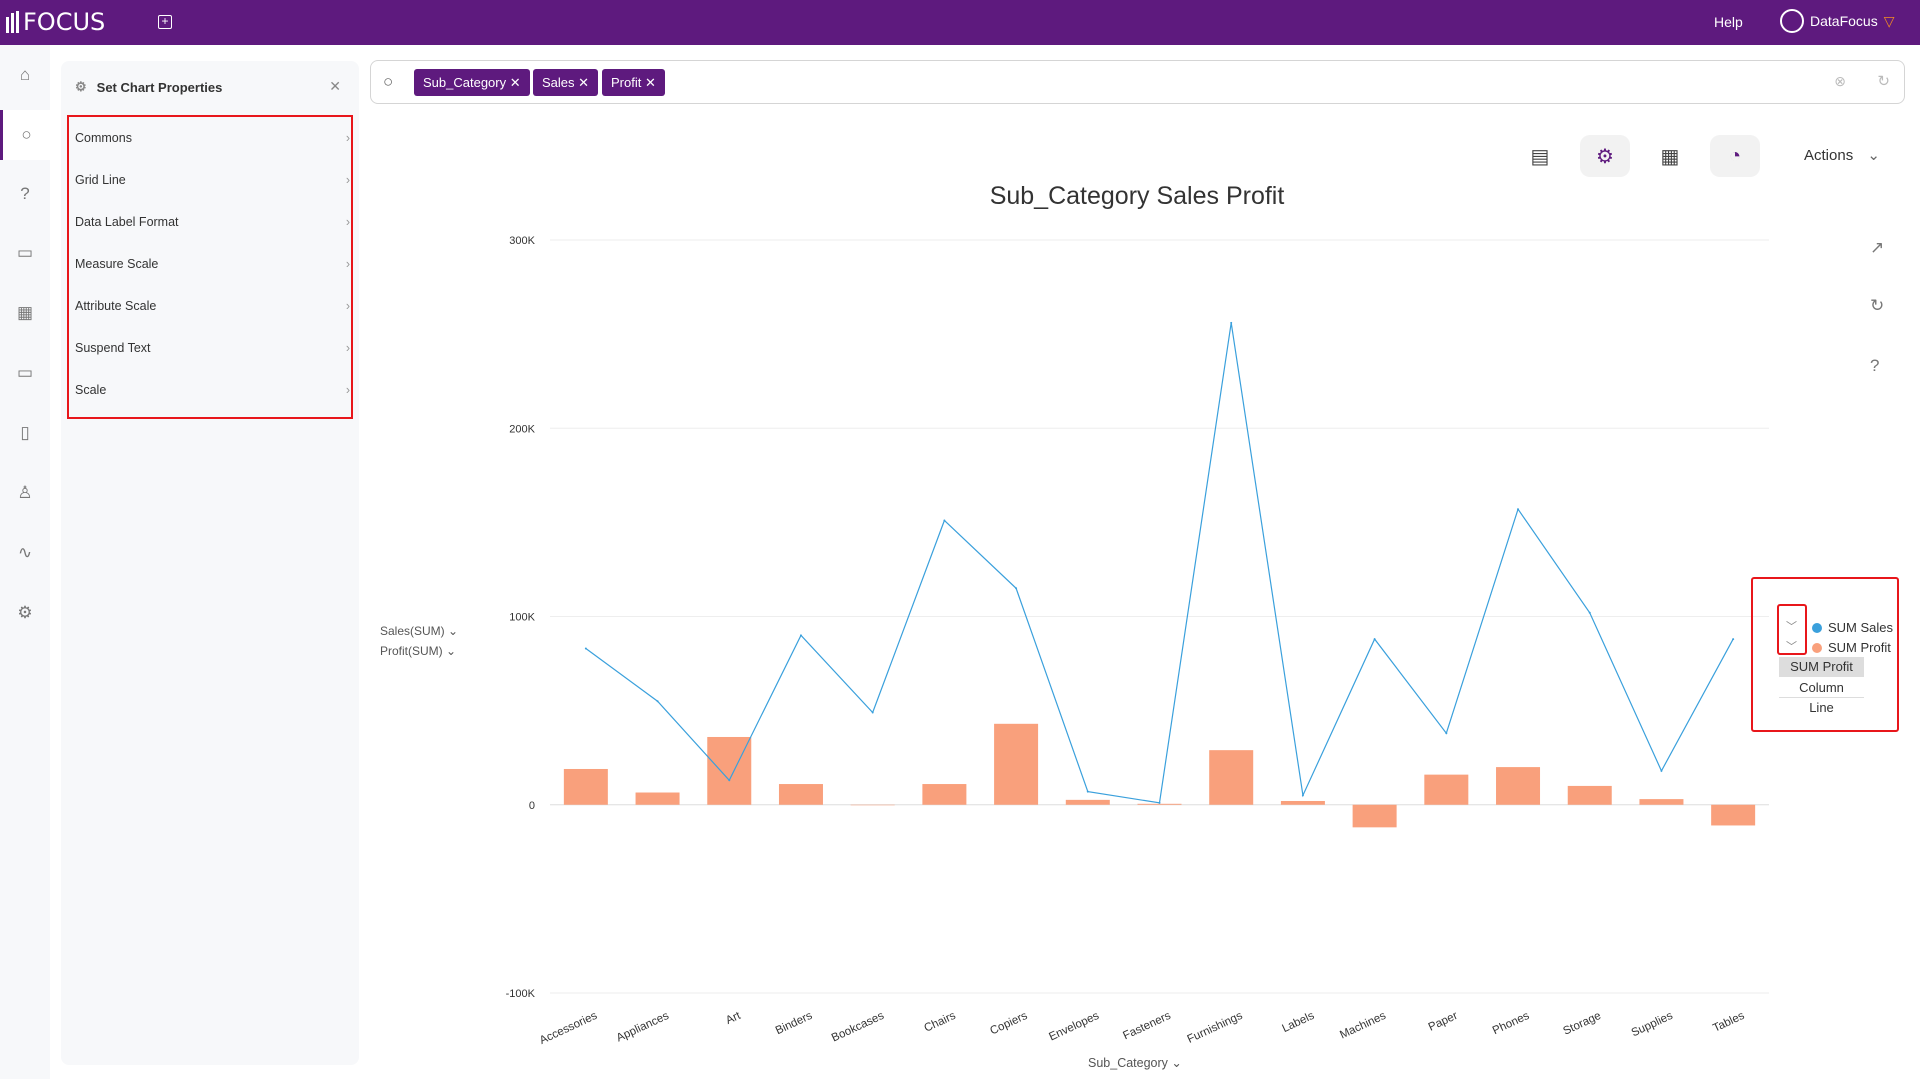  What do you see at coordinates (1074, 1027) in the screenshot?
I see `x-tick-label: Envelopes` at bounding box center [1074, 1027].